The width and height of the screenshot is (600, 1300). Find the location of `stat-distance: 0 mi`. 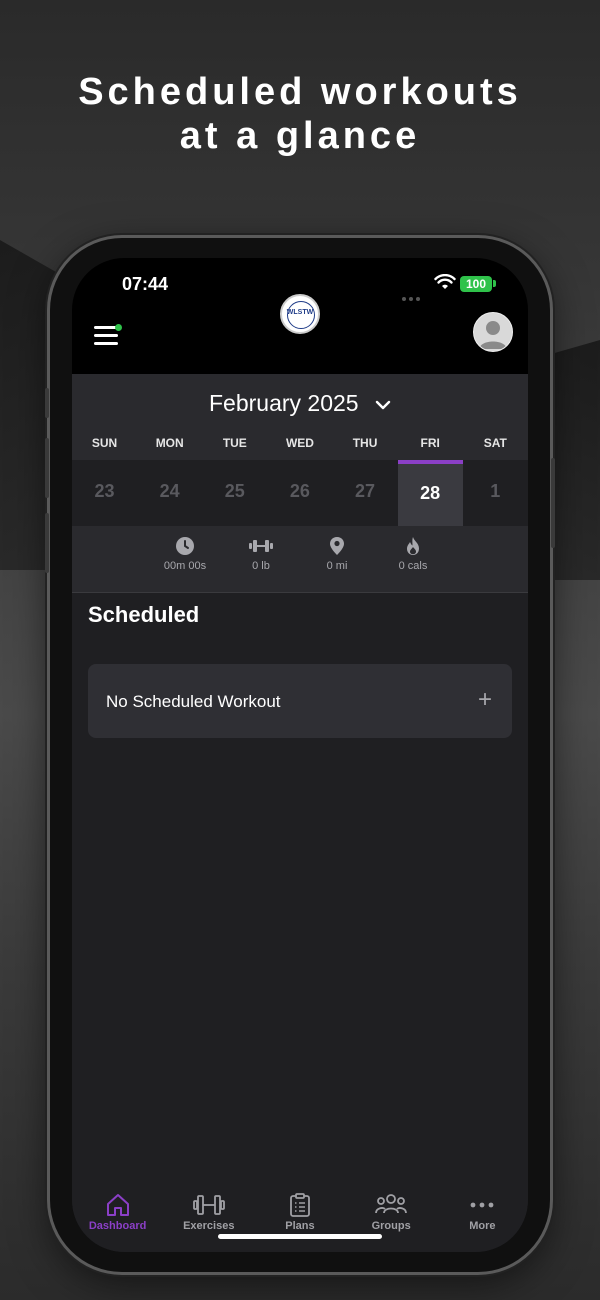

stat-distance: 0 mi is located at coordinates (337, 554).